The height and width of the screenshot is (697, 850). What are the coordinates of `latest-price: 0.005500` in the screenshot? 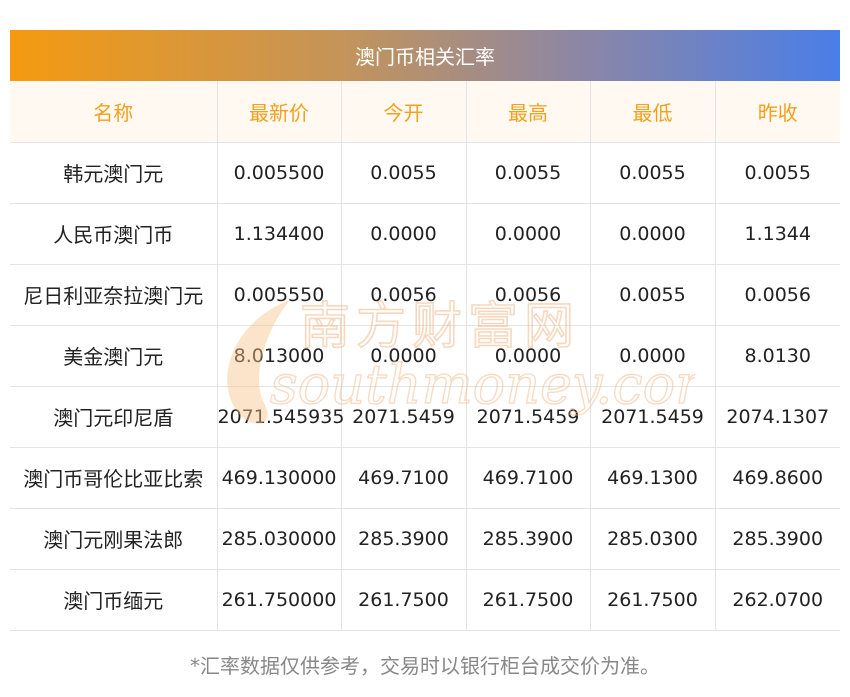 It's located at (279, 173).